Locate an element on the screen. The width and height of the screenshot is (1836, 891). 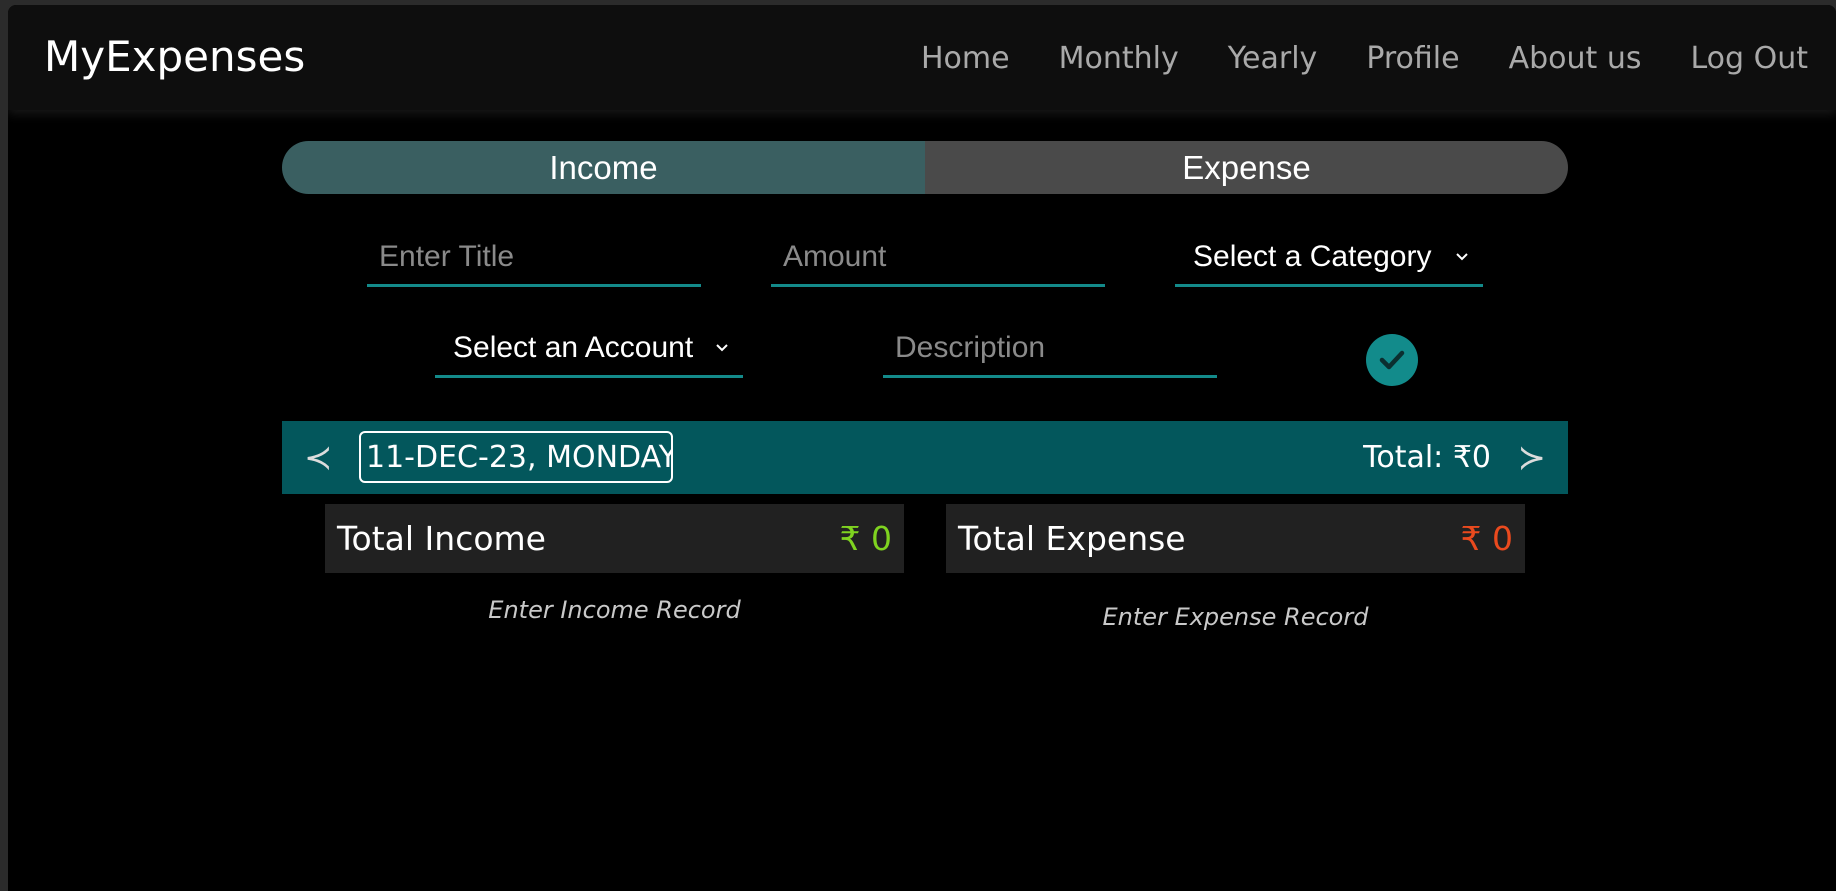
nav-about-us: About us is located at coordinates (1575, 59).